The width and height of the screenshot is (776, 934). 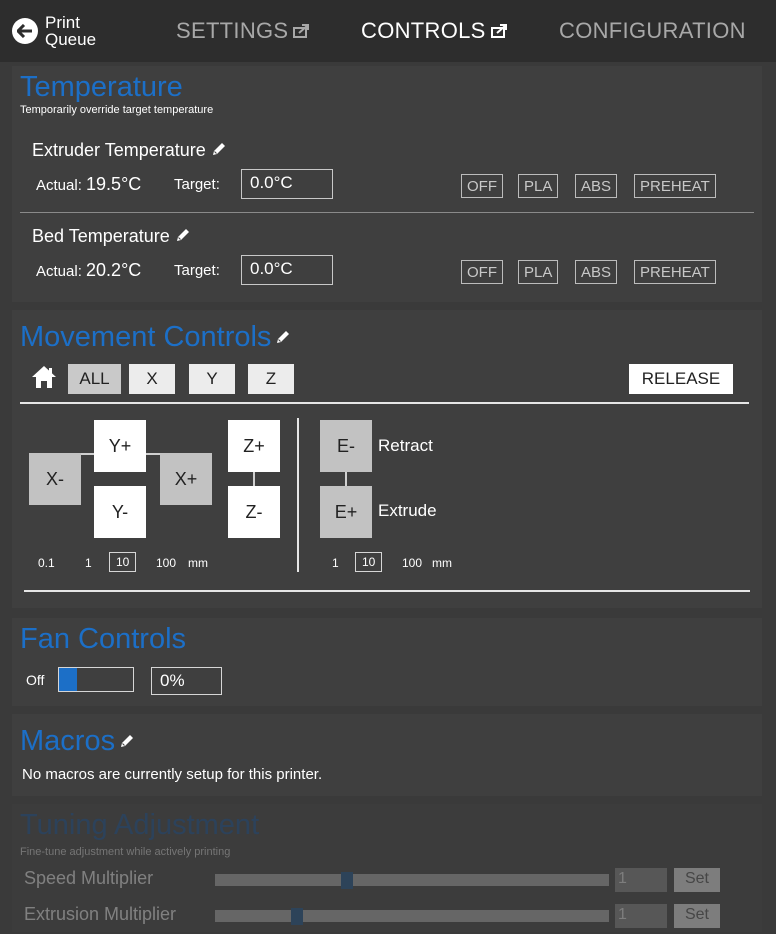 What do you see at coordinates (140, 825) in the screenshot?
I see `tuning-title: Tuning Adjustment` at bounding box center [140, 825].